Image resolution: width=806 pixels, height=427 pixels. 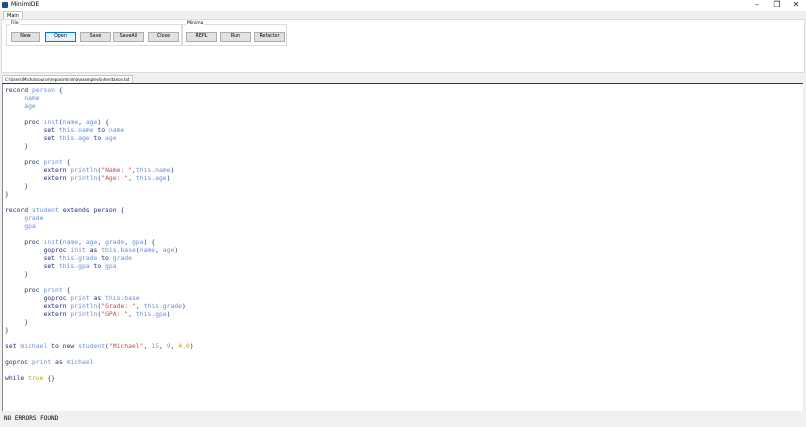 What do you see at coordinates (49, 378) in the screenshot?
I see `code-token: {}` at bounding box center [49, 378].